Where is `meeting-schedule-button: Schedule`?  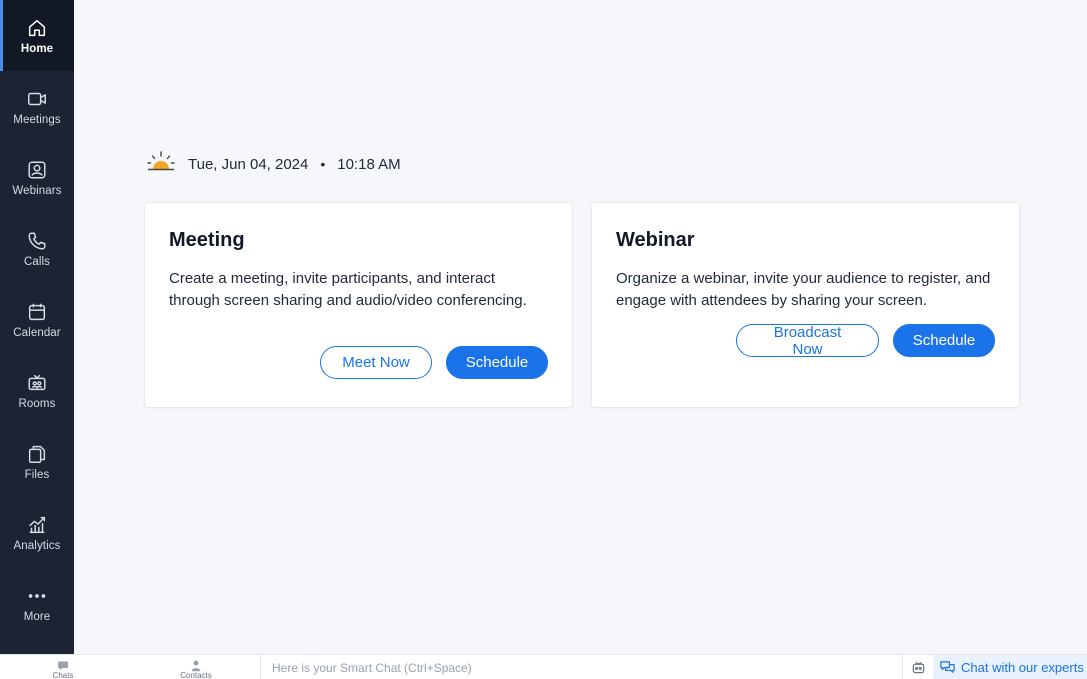
meeting-schedule-button: Schedule is located at coordinates (497, 362).